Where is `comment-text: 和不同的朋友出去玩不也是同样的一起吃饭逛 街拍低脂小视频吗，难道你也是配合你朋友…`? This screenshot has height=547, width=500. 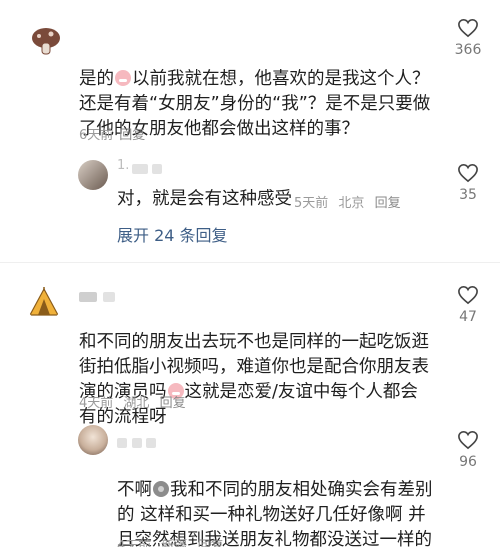
comment-text: 和不同的朋友出去玩不也是同样的一起吃饭逛 街拍低脂小视频吗，难道你也是配合你朋友… is located at coordinates (254, 379).